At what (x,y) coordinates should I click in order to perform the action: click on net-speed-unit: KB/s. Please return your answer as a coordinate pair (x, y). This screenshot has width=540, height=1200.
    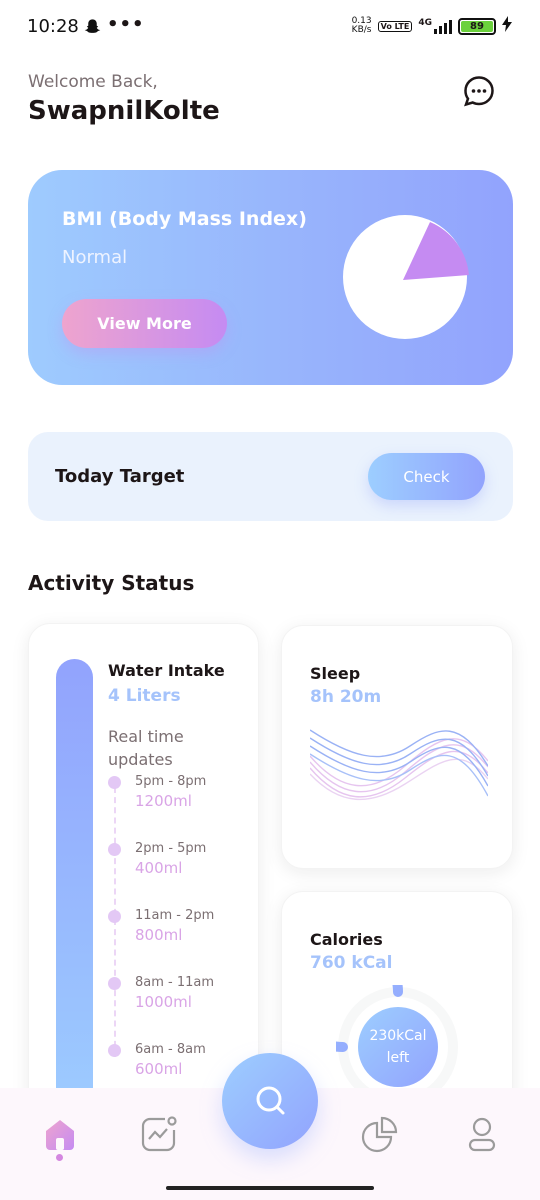
    Looking at the image, I should click on (361, 30).